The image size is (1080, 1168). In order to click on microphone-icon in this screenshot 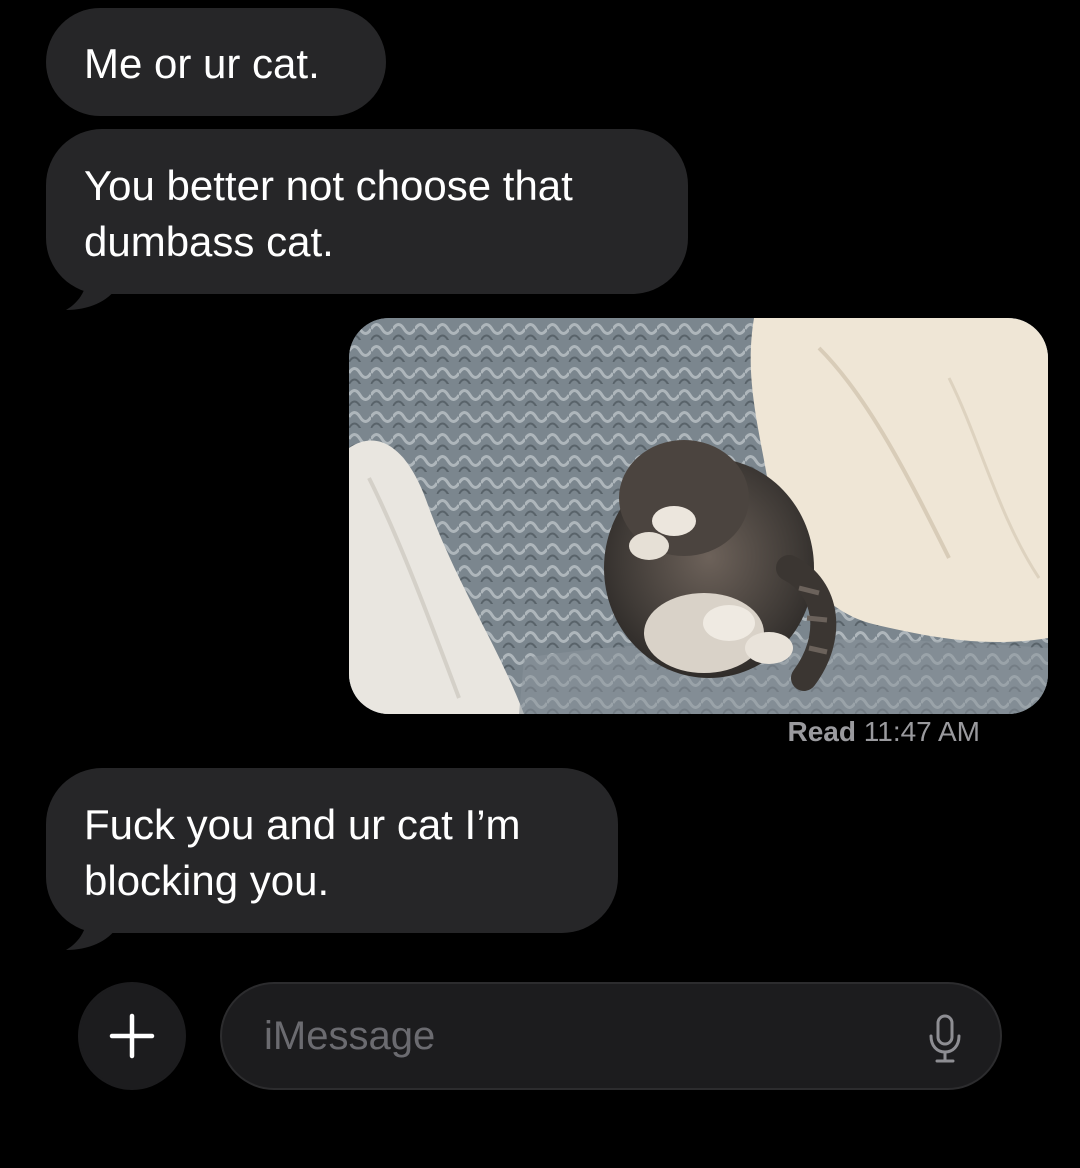, I will do `click(945, 1039)`.